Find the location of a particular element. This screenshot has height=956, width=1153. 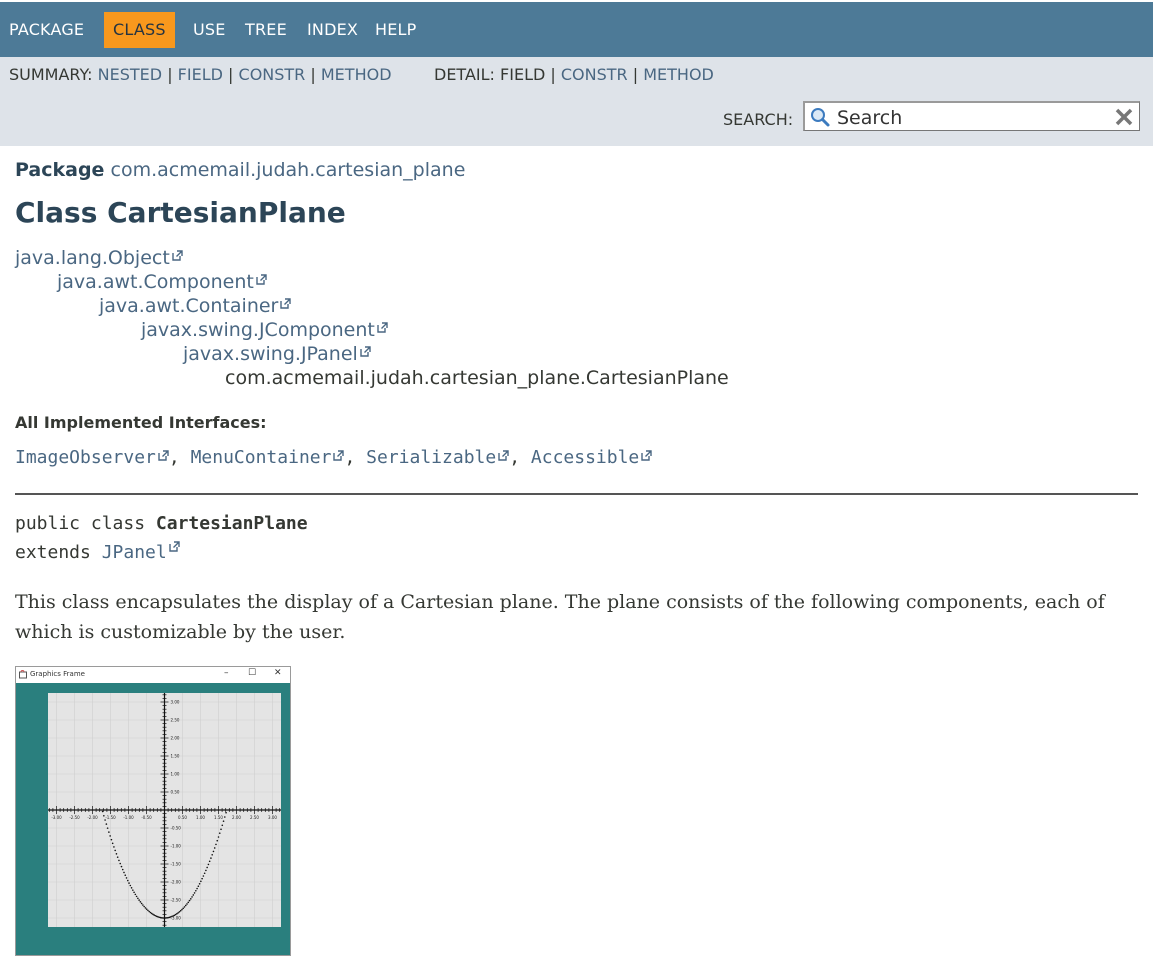

nav-package: PACKAGE is located at coordinates (46, 30).